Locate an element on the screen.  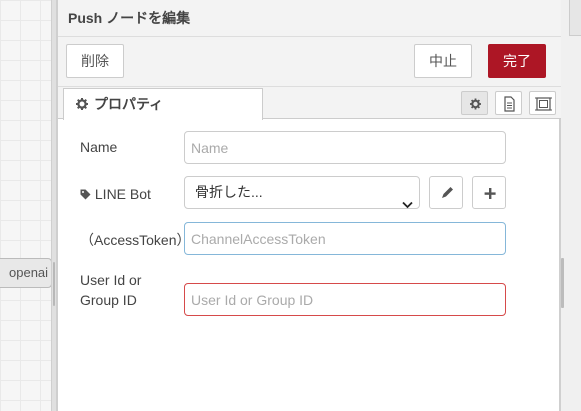
plus-icon is located at coordinates (490, 193).